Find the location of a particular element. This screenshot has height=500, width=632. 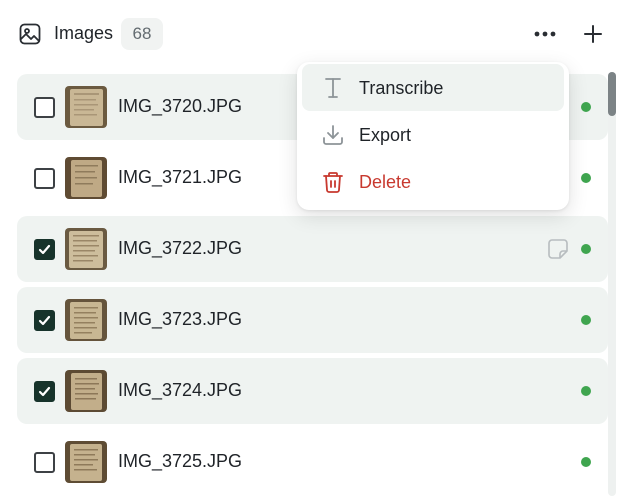

more-horizontal-icon is located at coordinates (545, 34).